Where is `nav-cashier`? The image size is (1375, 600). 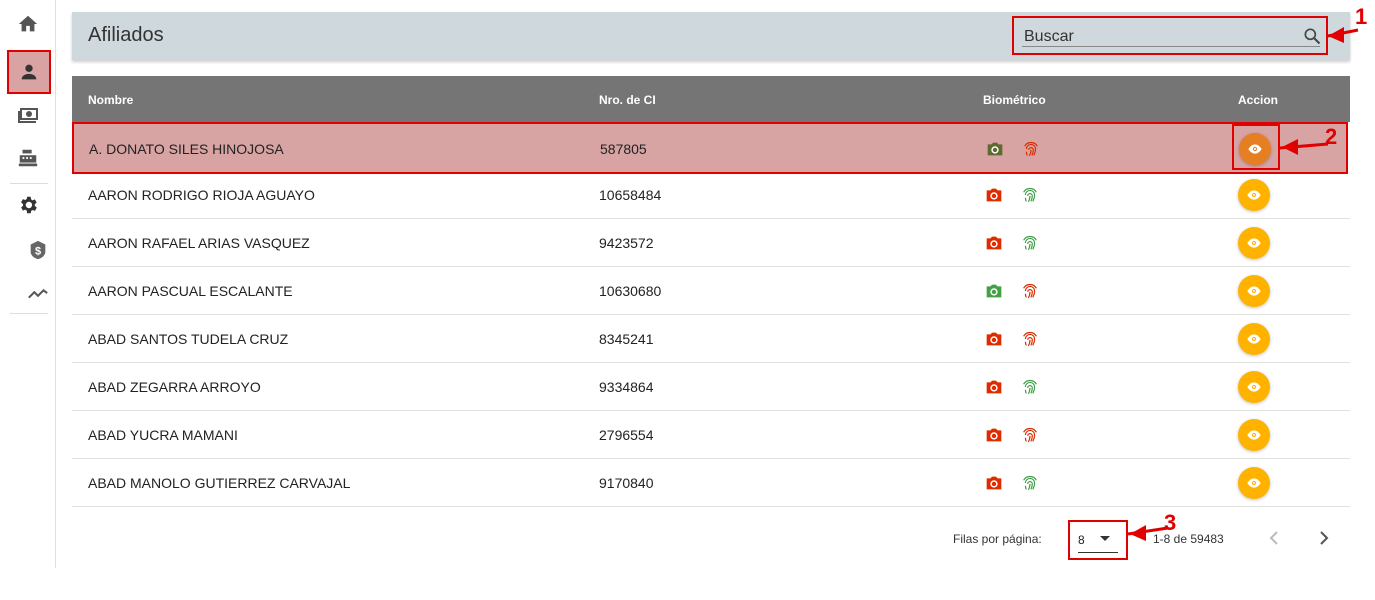
nav-cashier is located at coordinates (28, 158).